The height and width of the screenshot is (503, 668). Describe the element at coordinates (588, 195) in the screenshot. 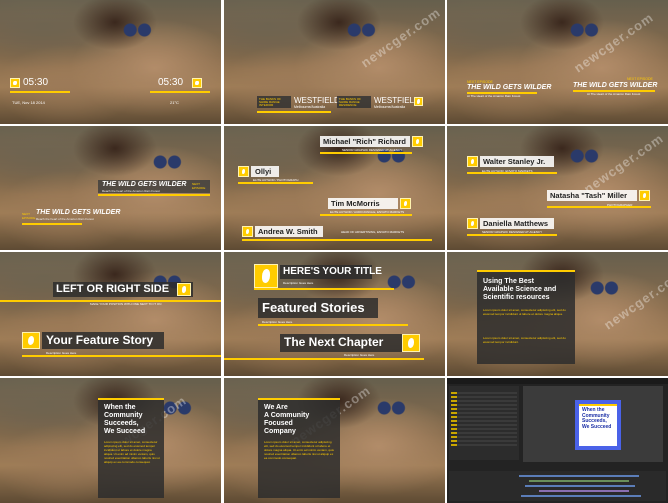

I see `name-2: Natasha "Tash" Miller` at that location.